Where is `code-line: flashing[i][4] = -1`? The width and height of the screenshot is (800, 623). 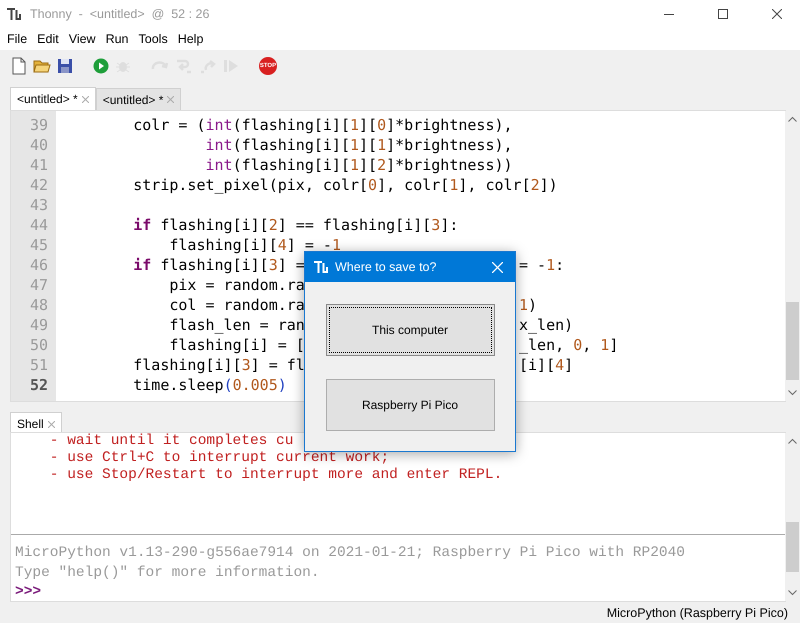 code-line: flashing[i][4] = -1 is located at coordinates (254, 245).